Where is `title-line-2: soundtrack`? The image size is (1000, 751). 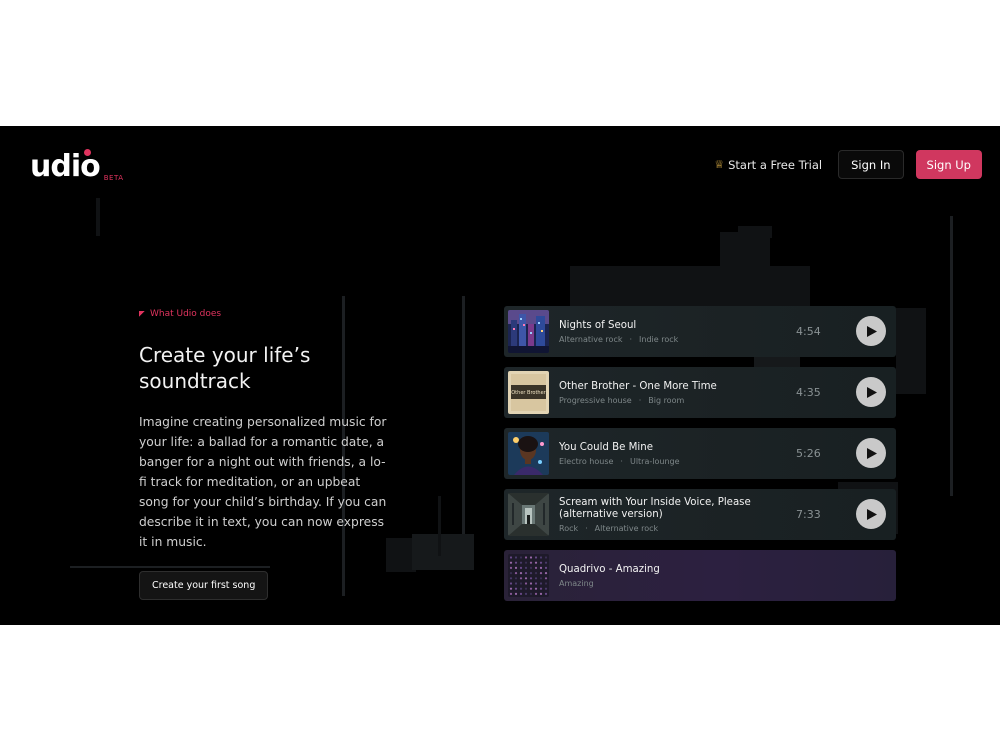 title-line-2: soundtrack is located at coordinates (195, 381).